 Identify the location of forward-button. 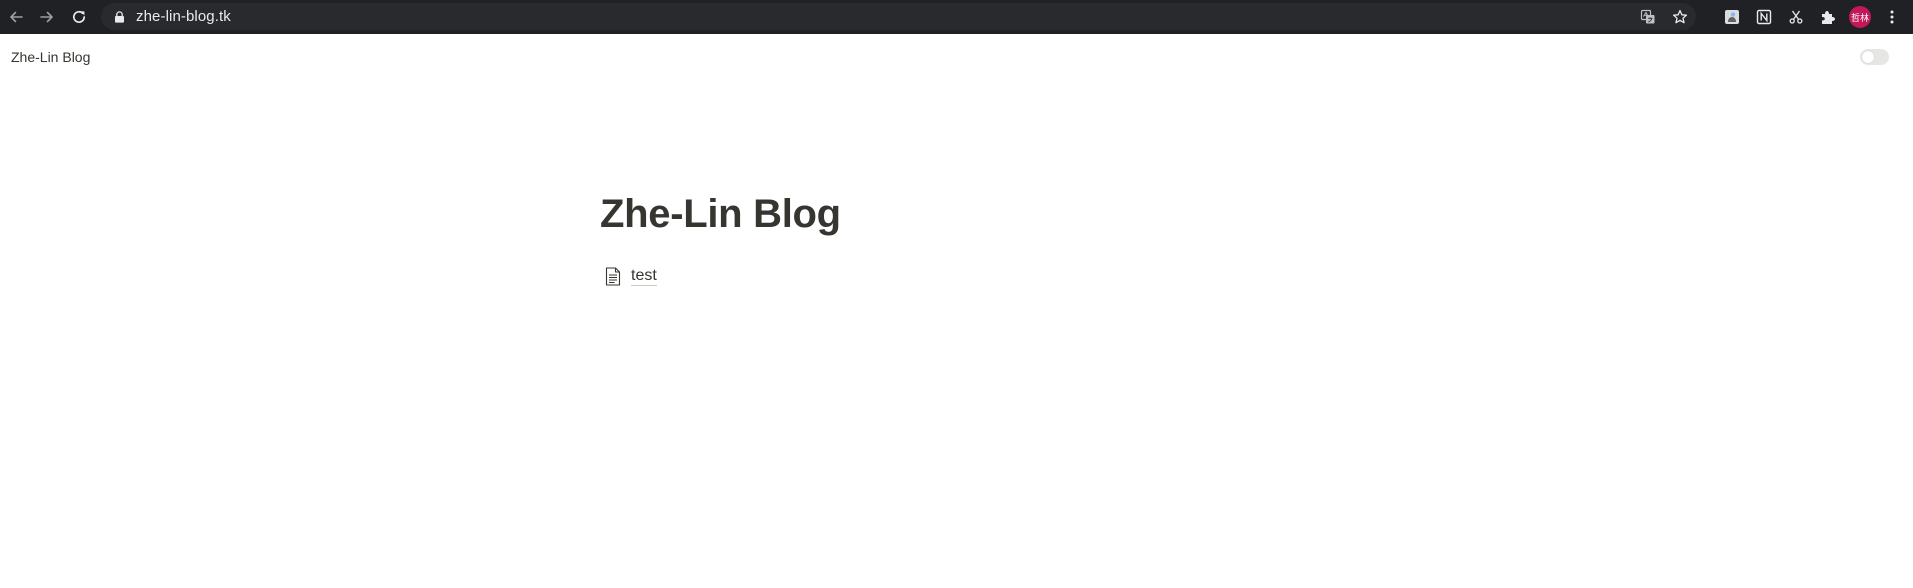
(47, 17).